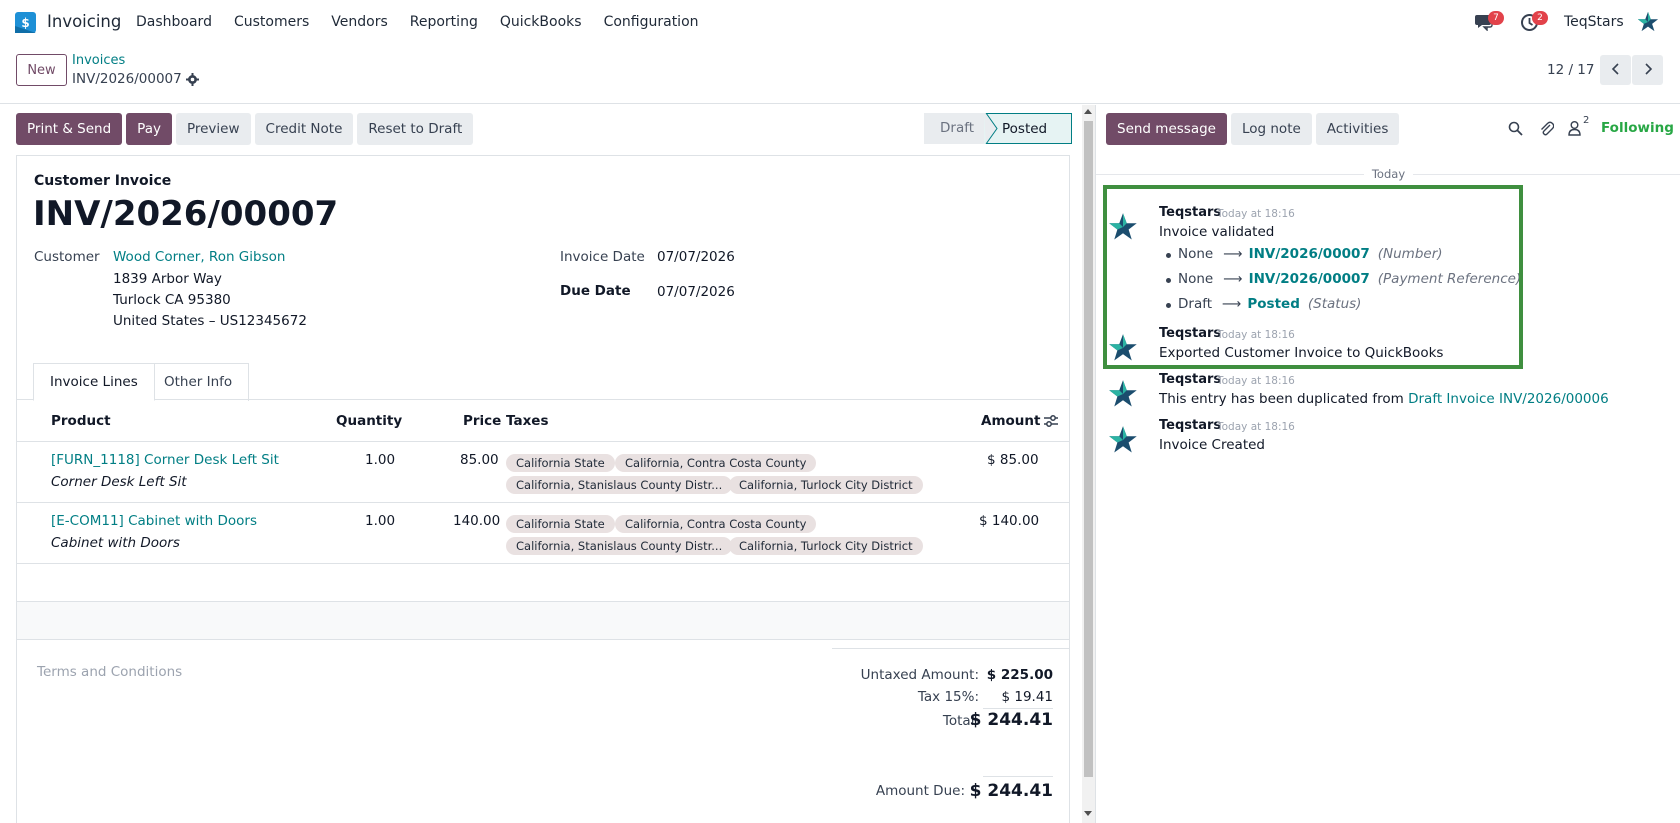 This screenshot has height=823, width=1680. I want to click on message-text: This entry has been duplicated from, so click(1284, 399).